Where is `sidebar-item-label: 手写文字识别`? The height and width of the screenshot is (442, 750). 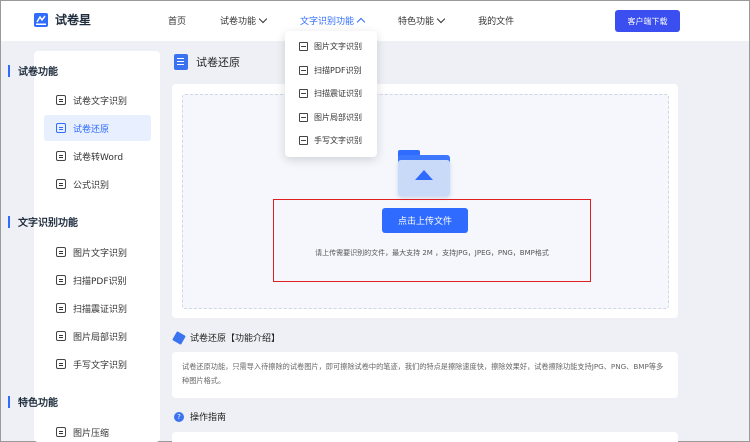 sidebar-item-label: 手写文字识别 is located at coordinates (100, 365).